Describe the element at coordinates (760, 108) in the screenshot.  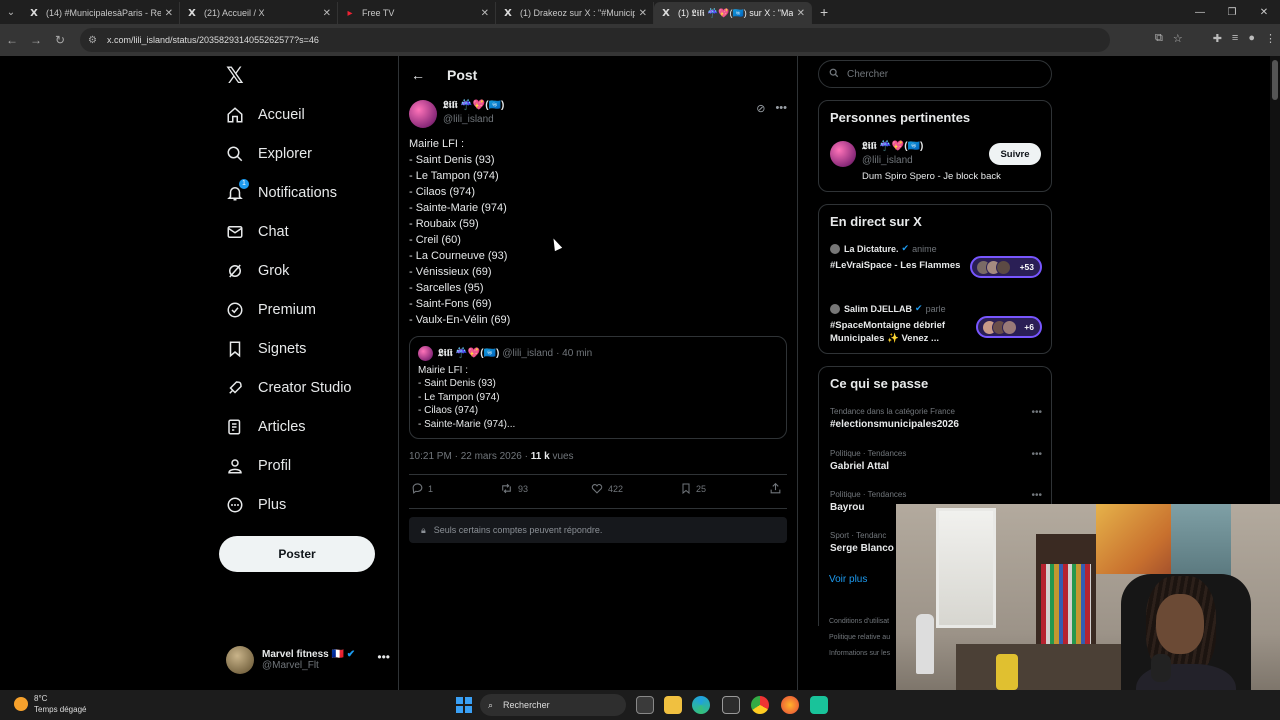
I see `grok-icon: ⊘` at that location.